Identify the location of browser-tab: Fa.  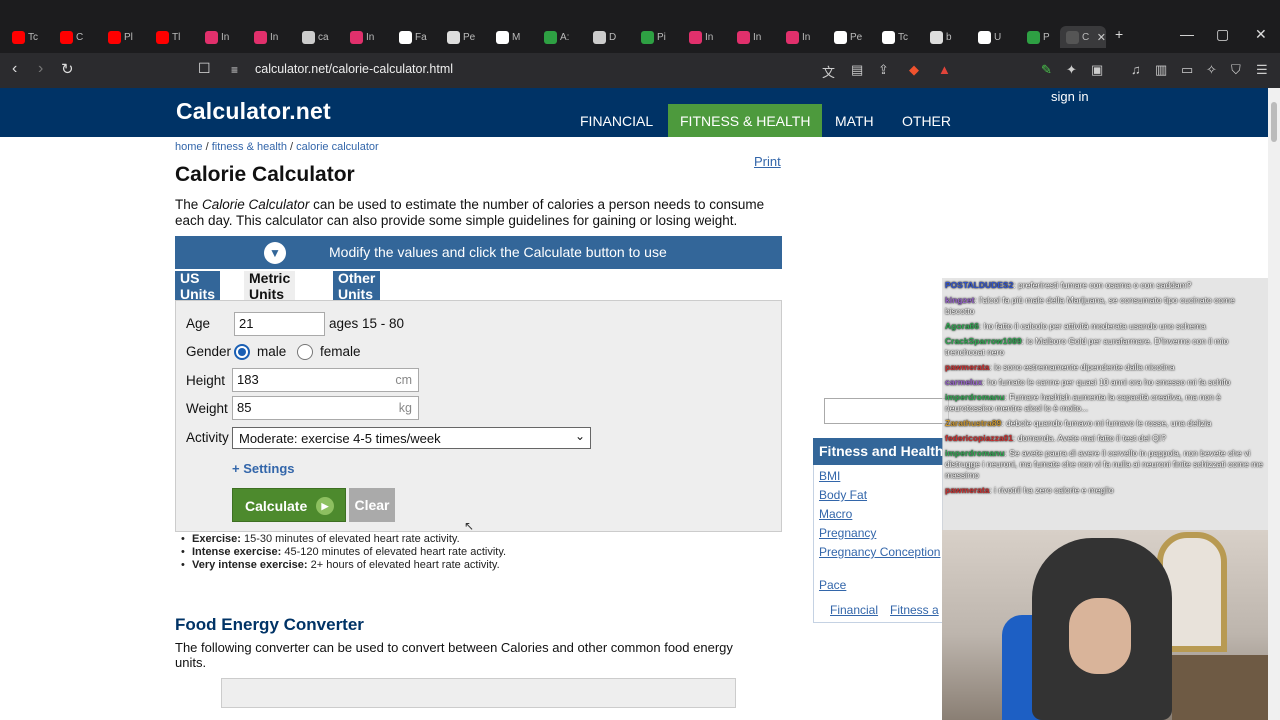
(415, 37).